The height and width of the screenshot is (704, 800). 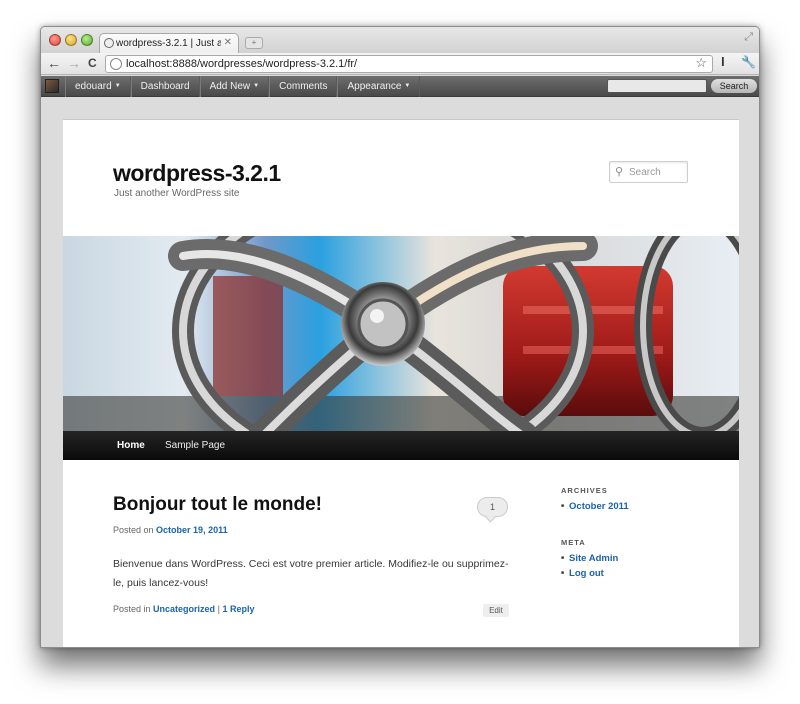 What do you see at coordinates (645, 172) in the screenshot?
I see `search-placeholder: Search` at bounding box center [645, 172].